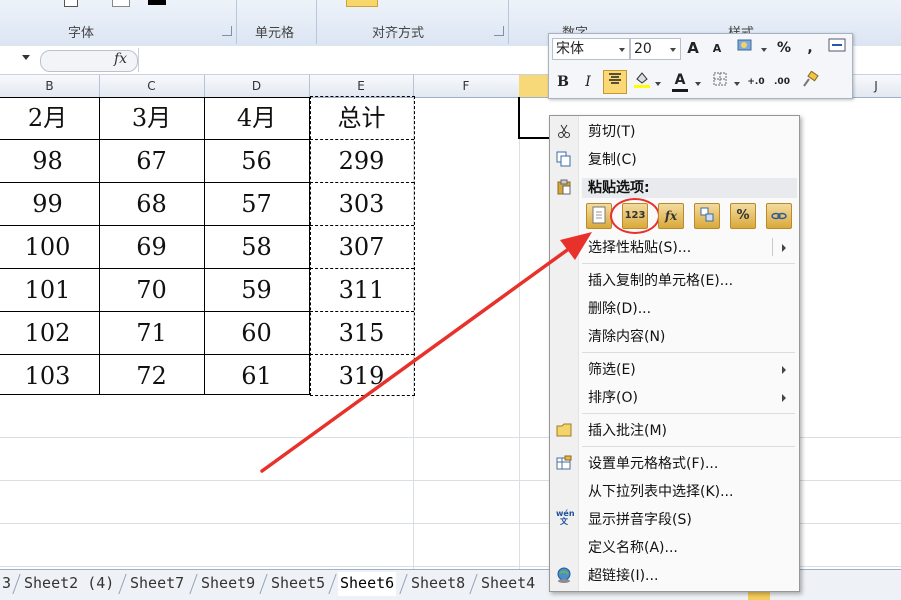  What do you see at coordinates (50, 86) in the screenshot?
I see `column-header-b: B` at bounding box center [50, 86].